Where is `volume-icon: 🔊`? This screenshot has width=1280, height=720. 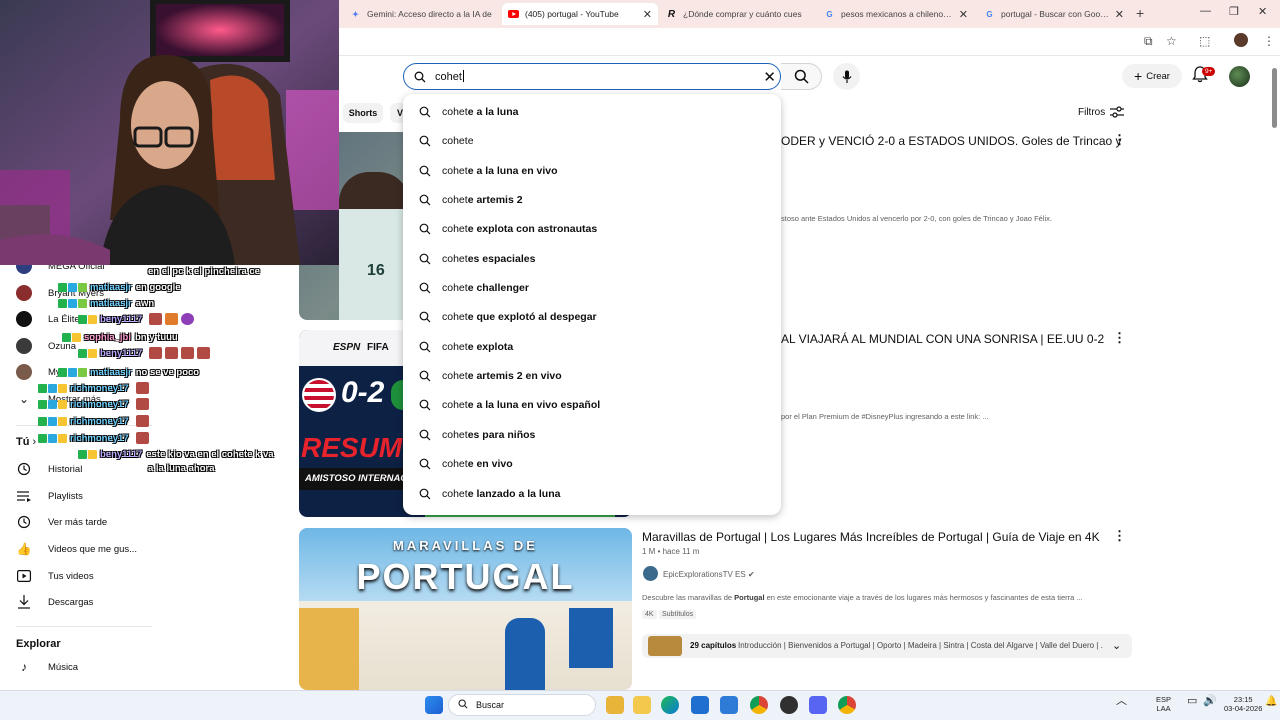 volume-icon: 🔊 is located at coordinates (1210, 701).